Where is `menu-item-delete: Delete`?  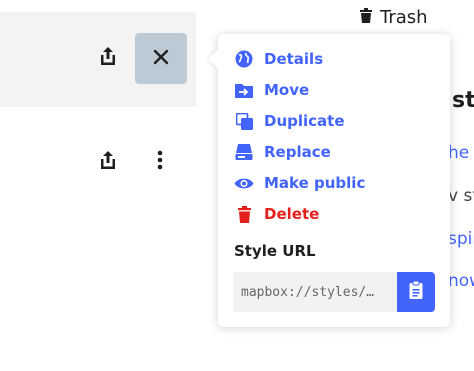 menu-item-delete: Delete is located at coordinates (276, 214).